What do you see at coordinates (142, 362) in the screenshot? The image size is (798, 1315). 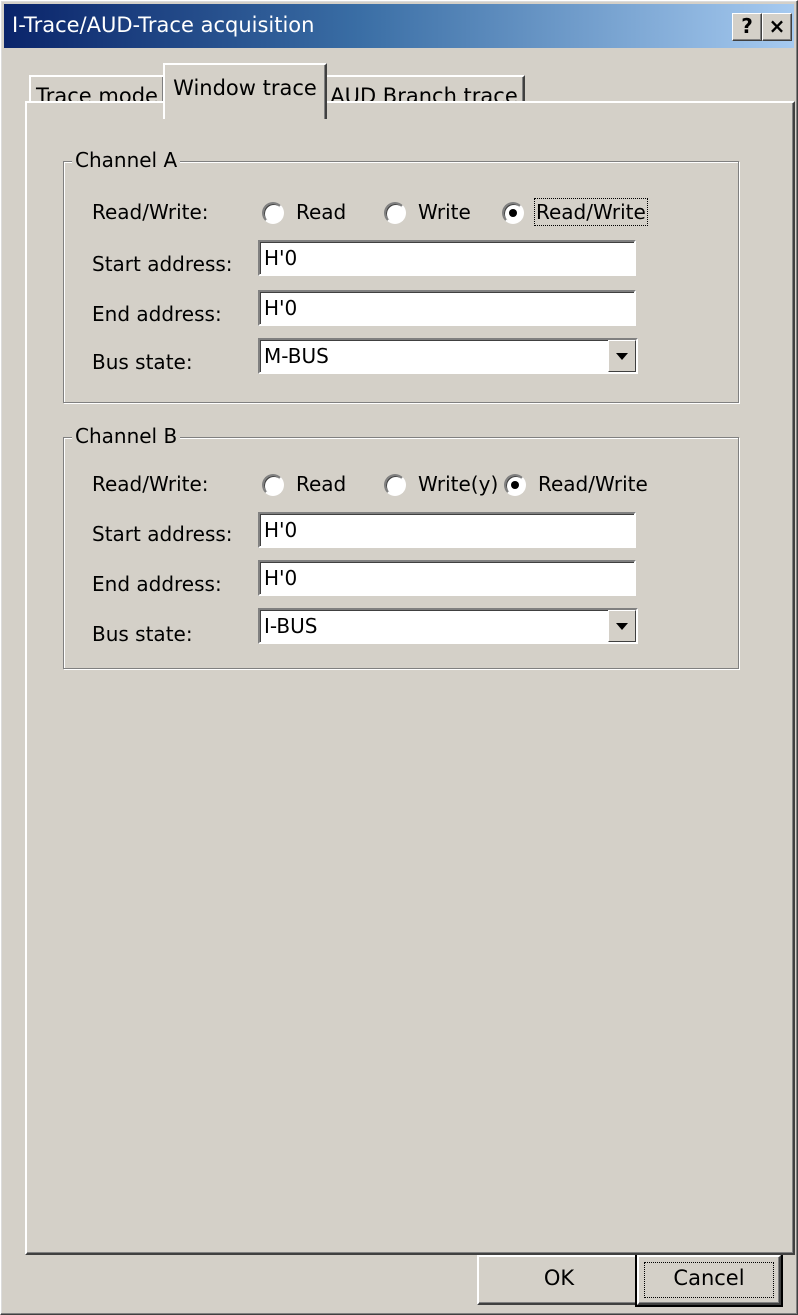 I see `channel-a-bus-label: Bus state:` at bounding box center [142, 362].